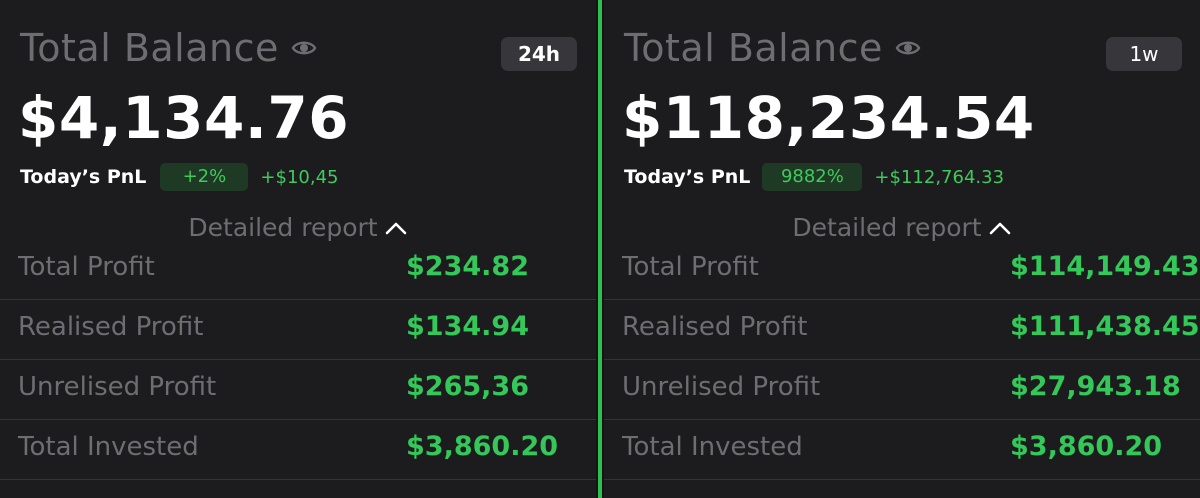  Describe the element at coordinates (902, 390) in the screenshot. I see `list-item: Unrelised Profit $27,943.18` at that location.